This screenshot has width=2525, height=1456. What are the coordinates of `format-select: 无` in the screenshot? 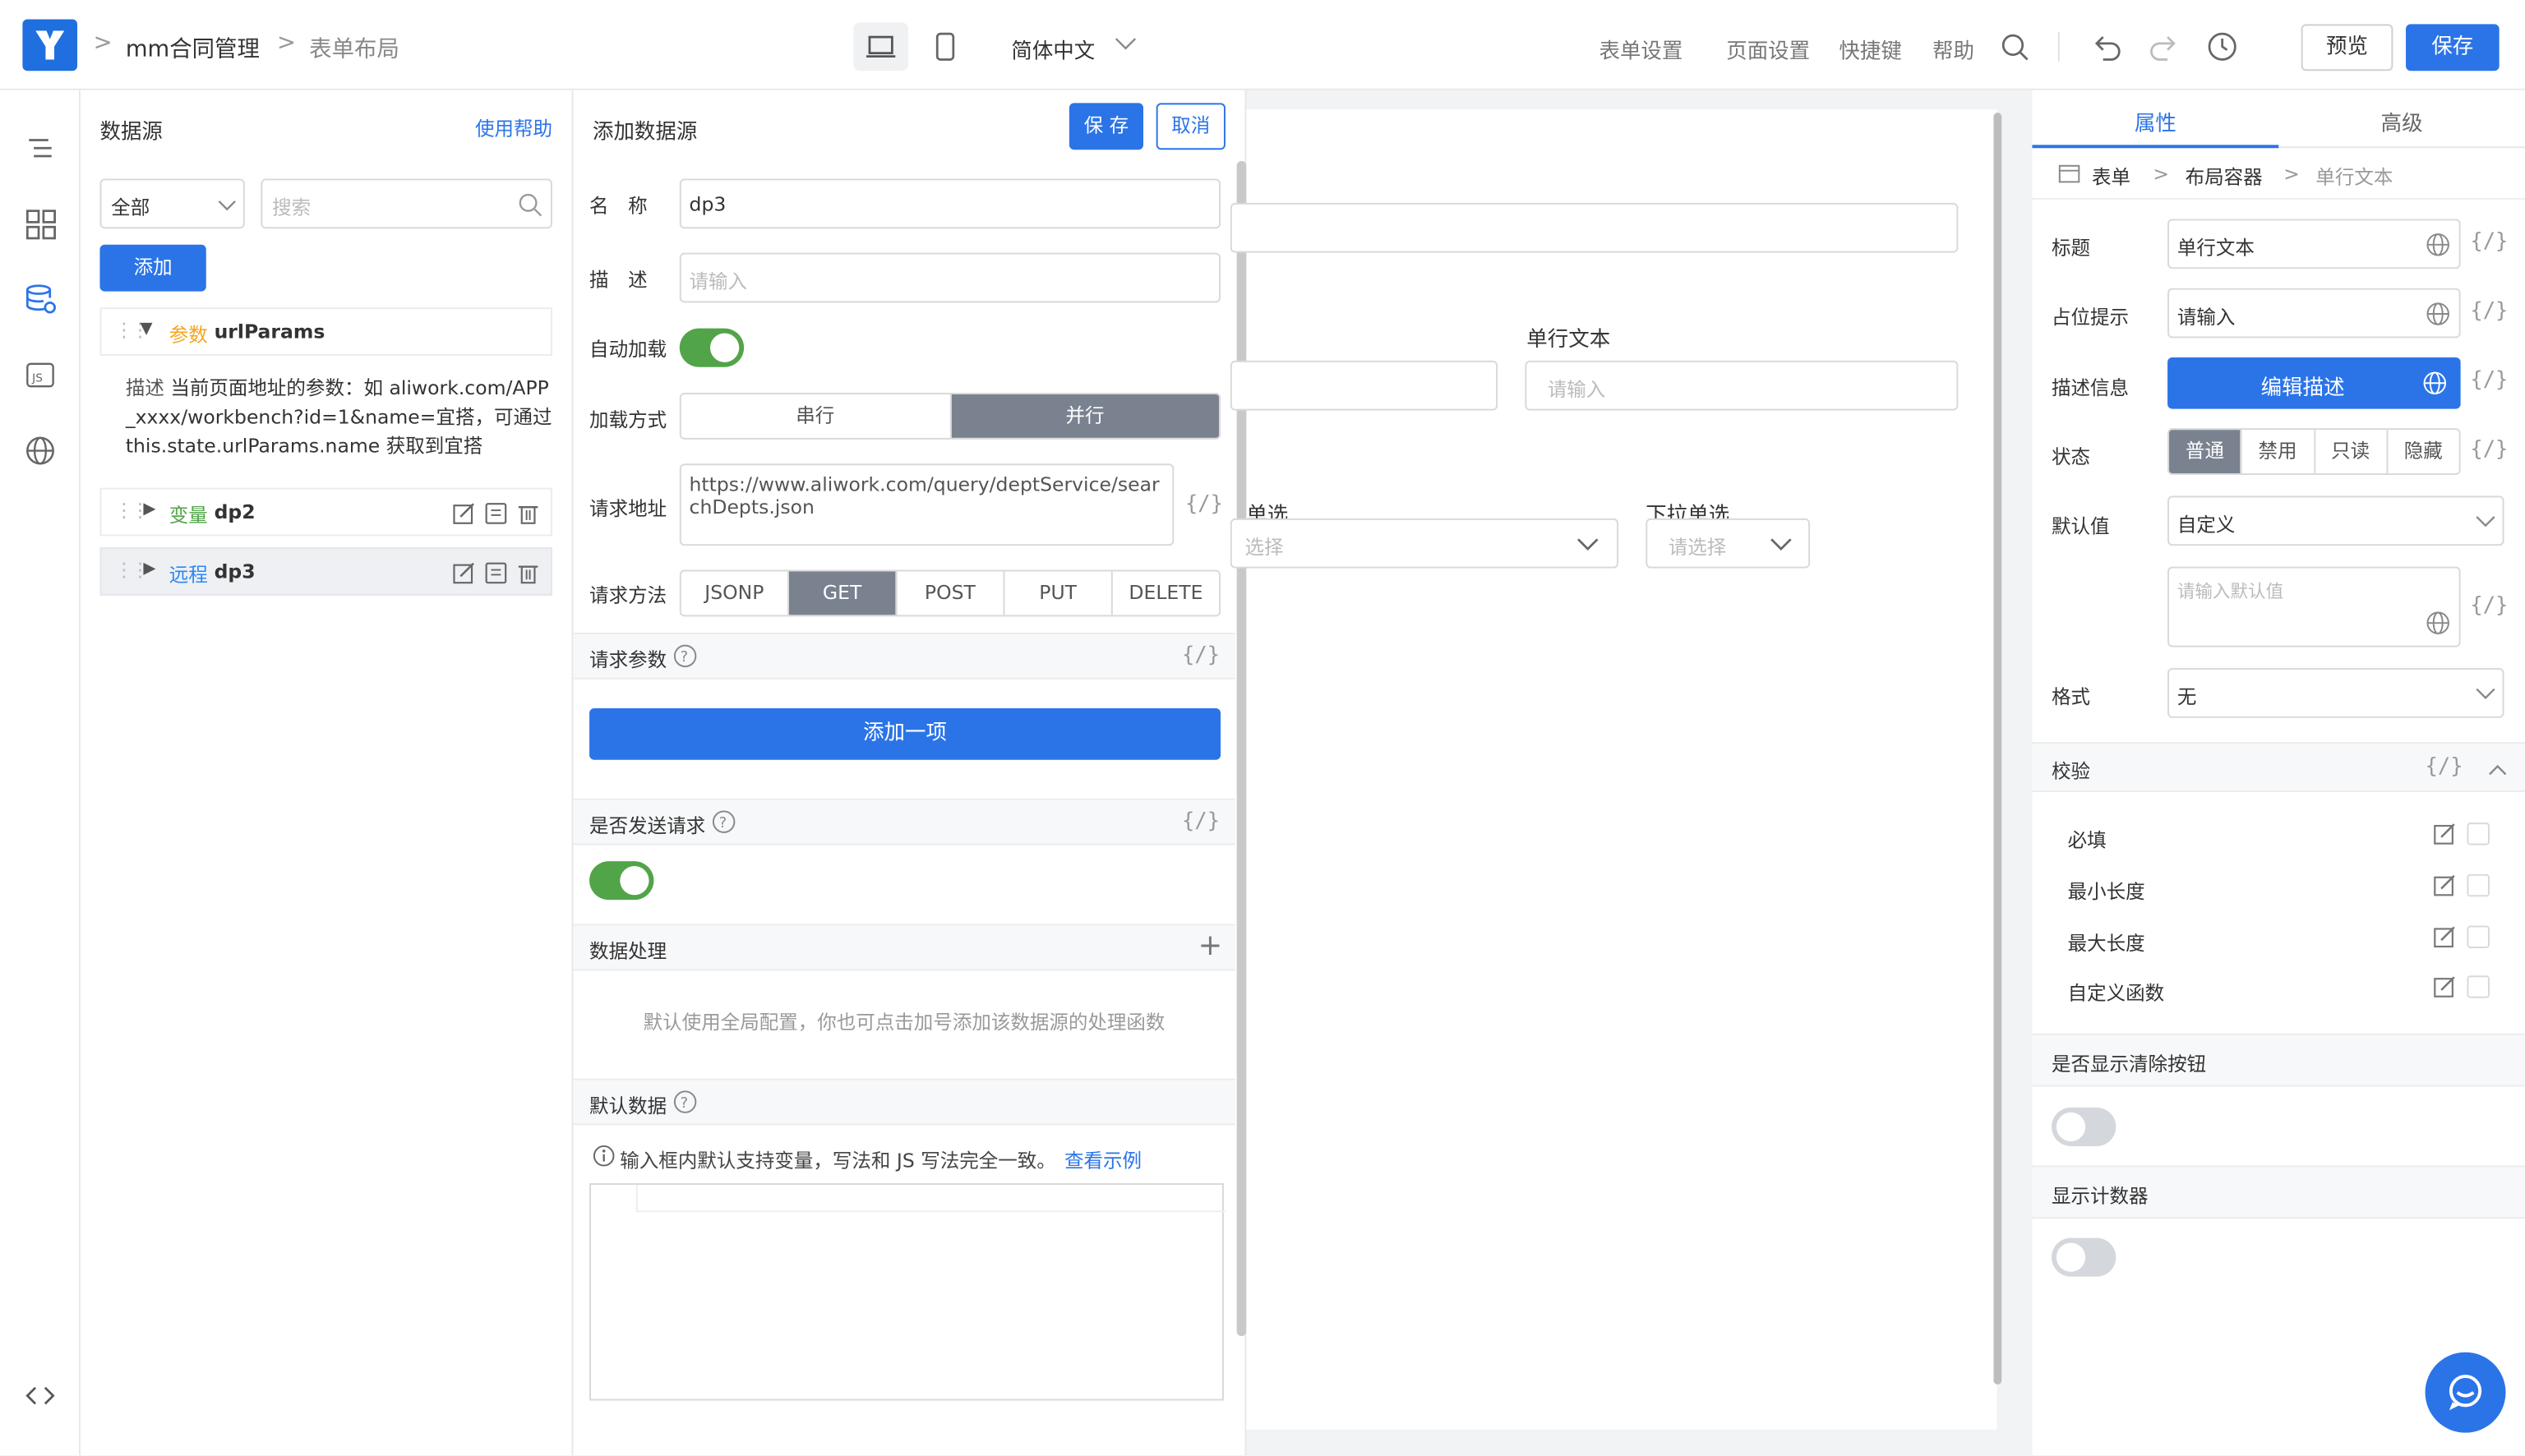 It's located at (2335, 693).